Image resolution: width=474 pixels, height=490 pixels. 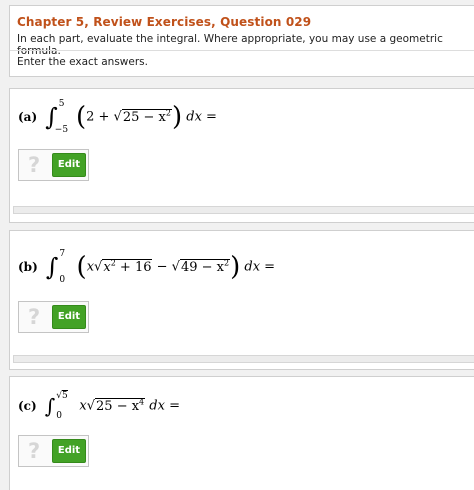 I want to click on part-c-upper-root: 5, so click(x=64, y=395).